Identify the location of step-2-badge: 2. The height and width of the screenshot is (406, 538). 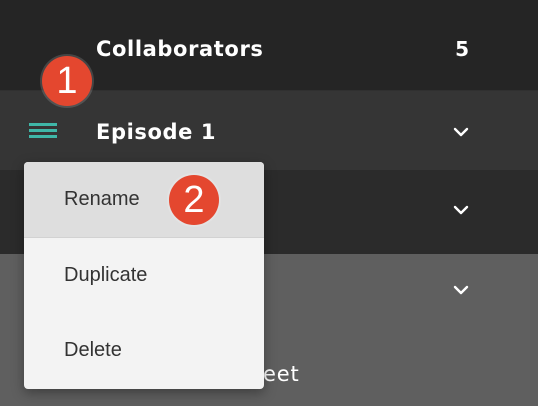
(194, 200).